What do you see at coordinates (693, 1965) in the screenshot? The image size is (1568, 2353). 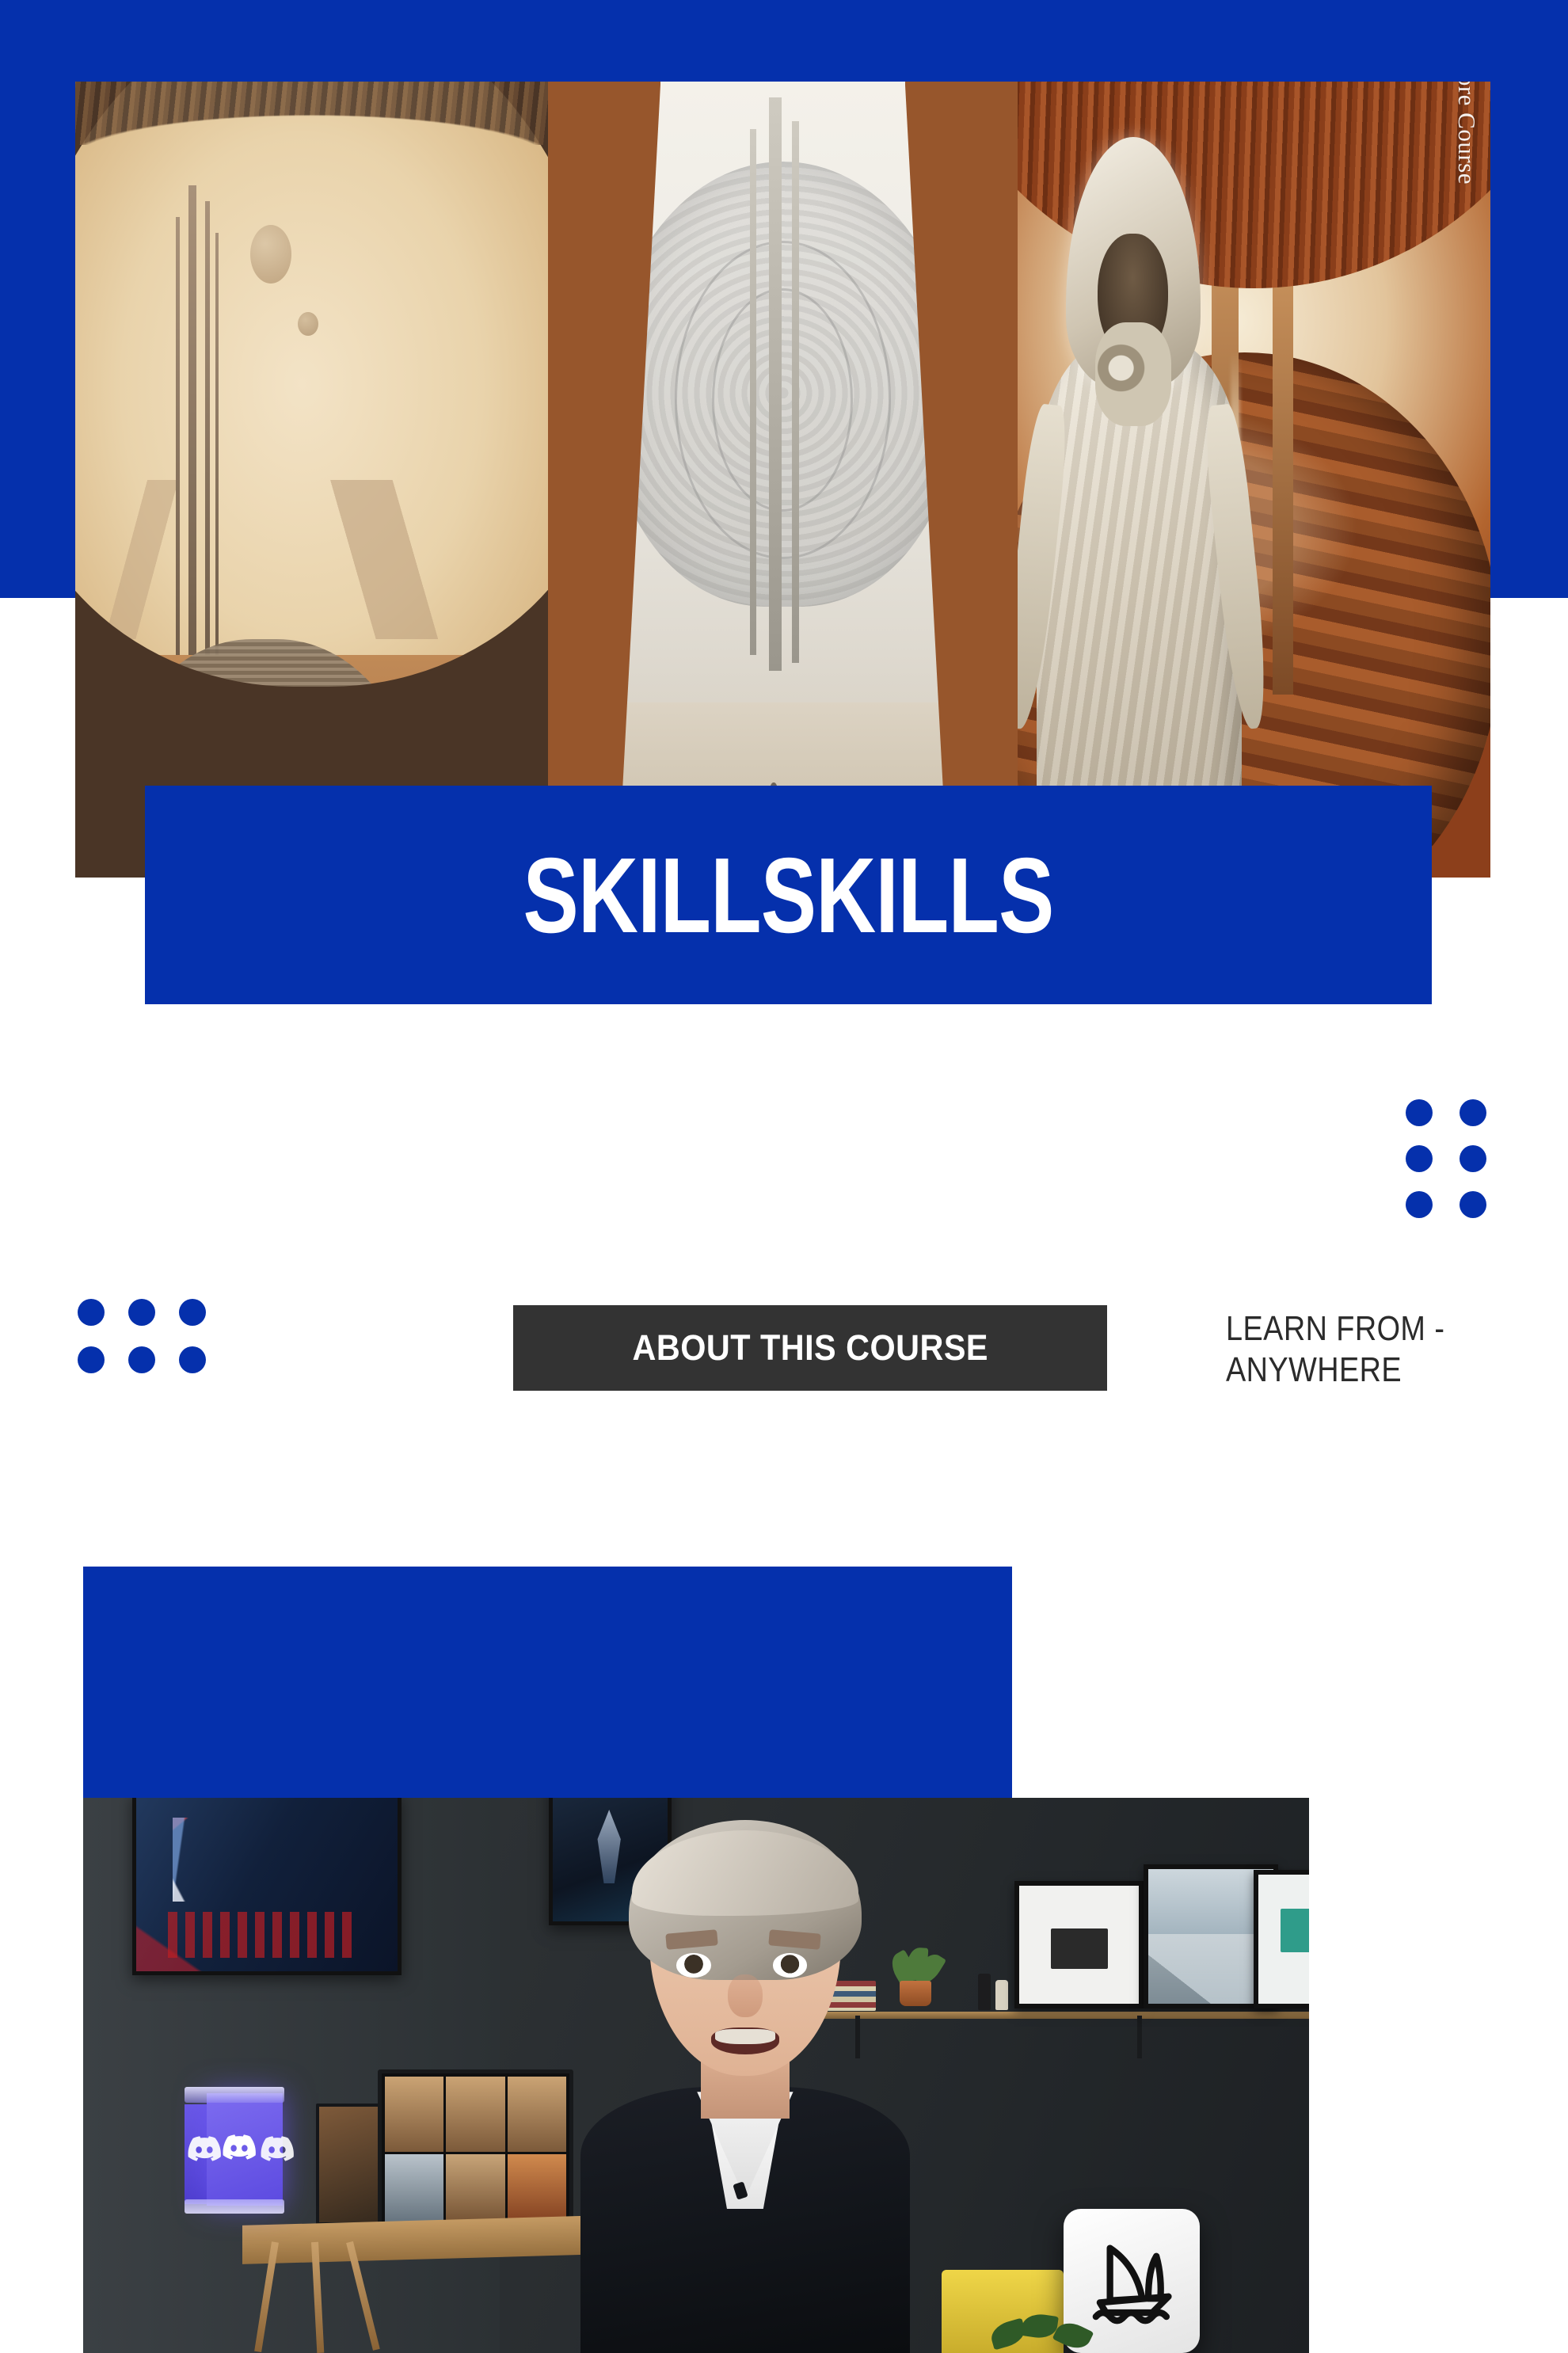 I see `eye-left` at bounding box center [693, 1965].